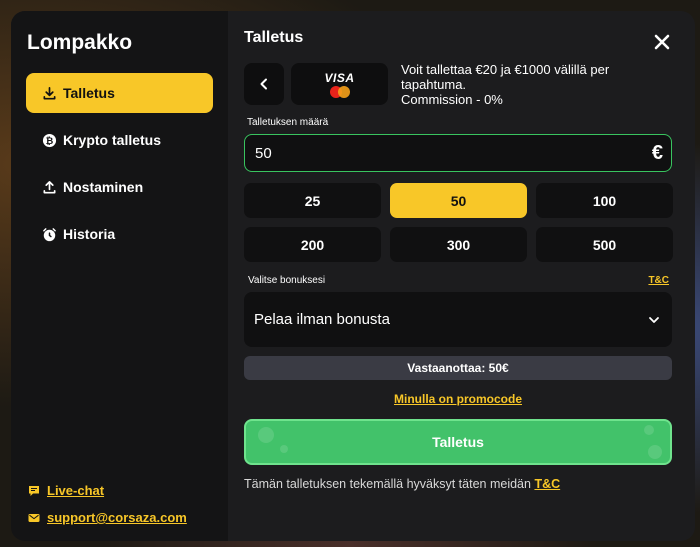 This screenshot has height=547, width=700. What do you see at coordinates (287, 280) in the screenshot?
I see `bonus-label: Valitse bonuksesi` at bounding box center [287, 280].